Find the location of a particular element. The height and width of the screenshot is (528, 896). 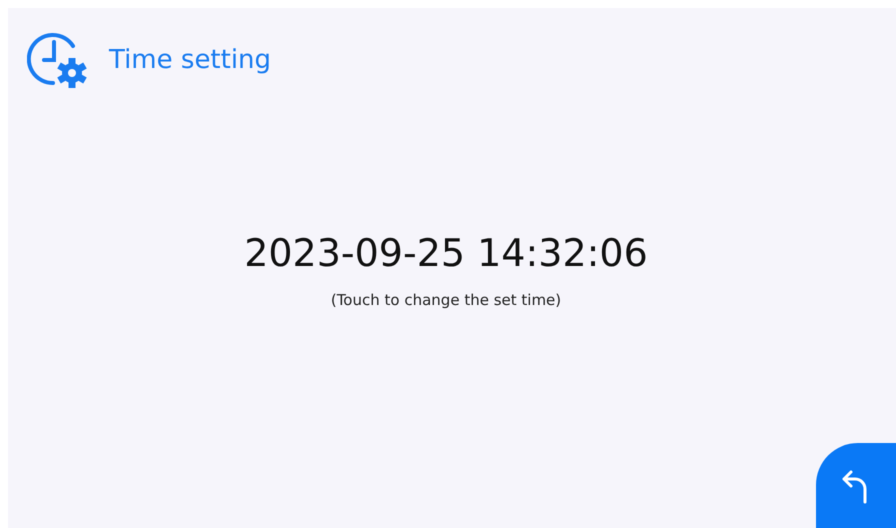

hint-text: (Touch to change the set time) is located at coordinates (446, 299).